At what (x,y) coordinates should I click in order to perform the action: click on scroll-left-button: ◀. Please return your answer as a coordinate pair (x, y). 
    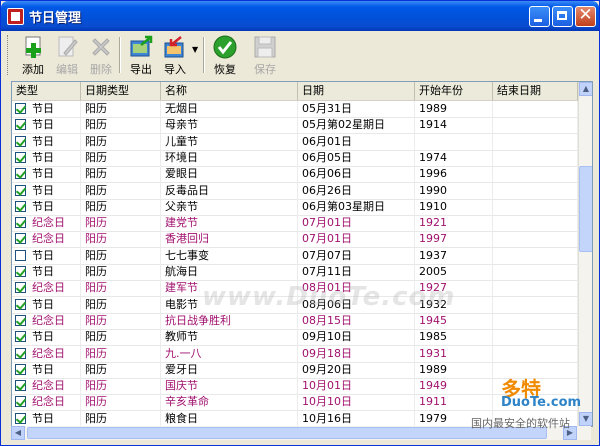
    Looking at the image, I should click on (18, 433).